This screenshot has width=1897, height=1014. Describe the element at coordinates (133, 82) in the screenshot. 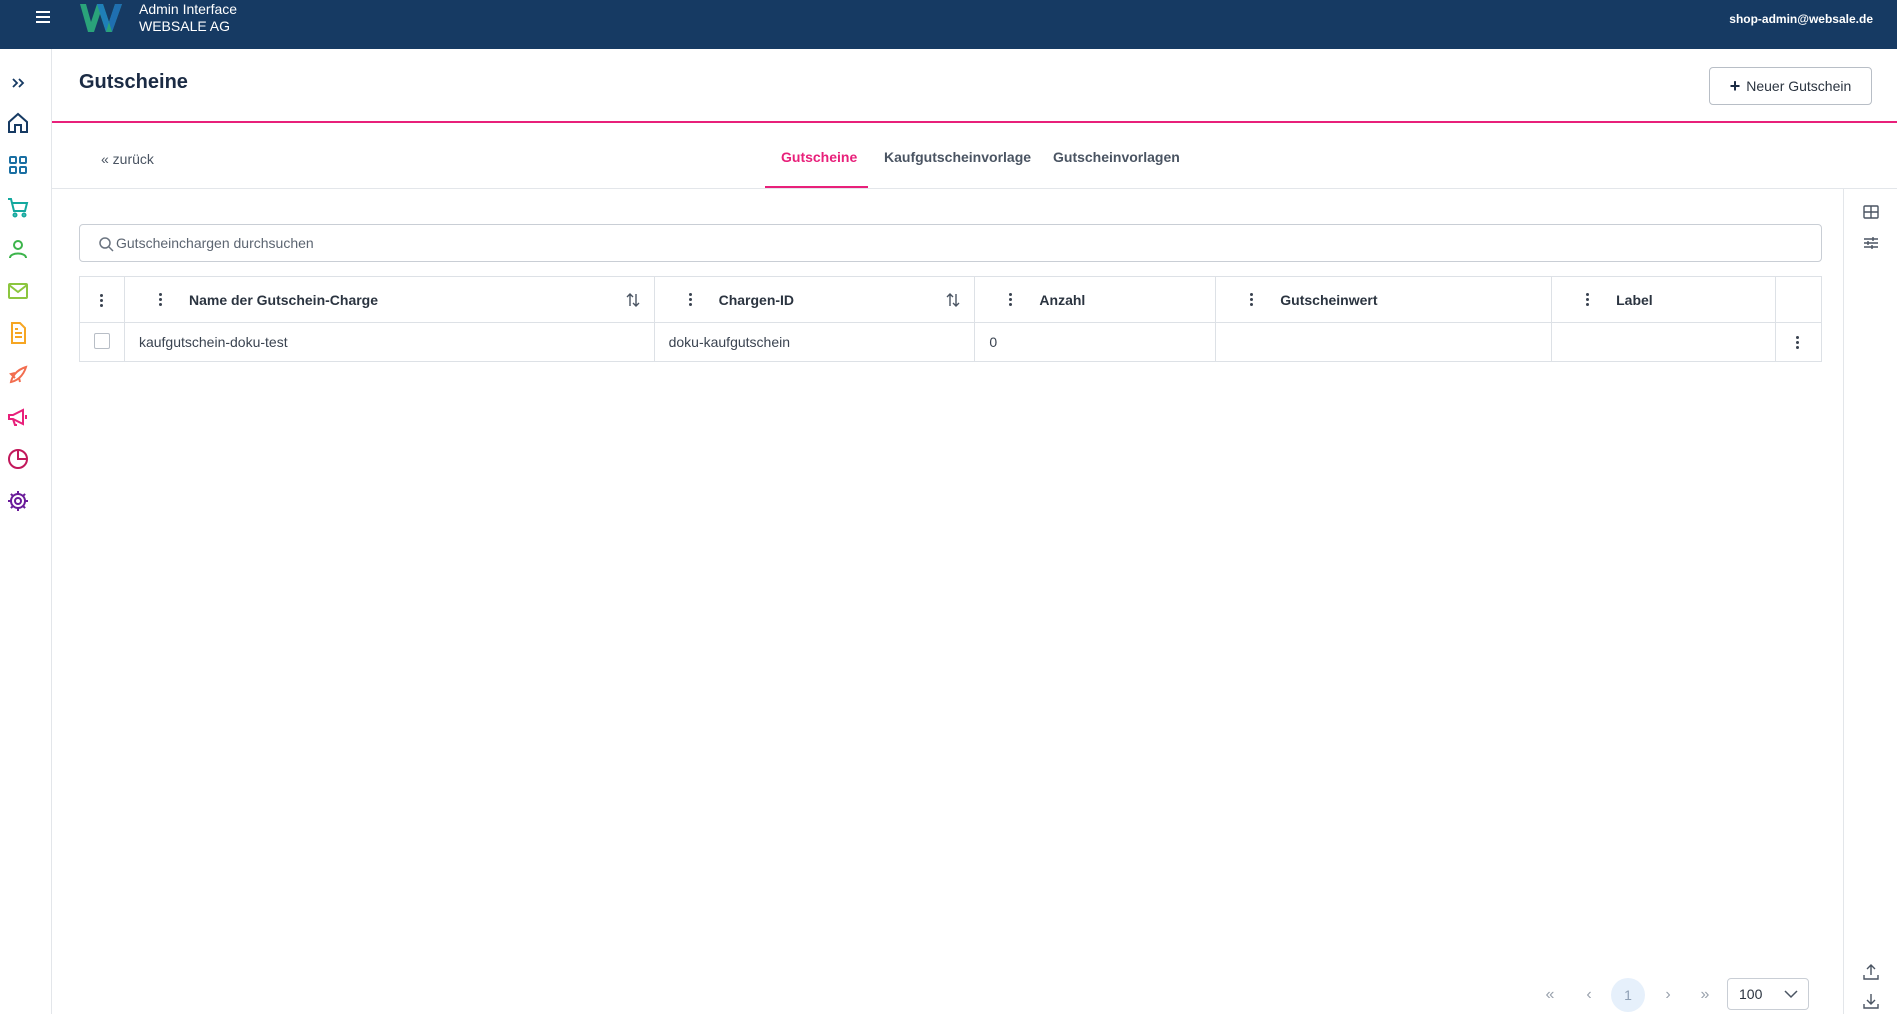

I see `page-title: Gutscheine` at that location.